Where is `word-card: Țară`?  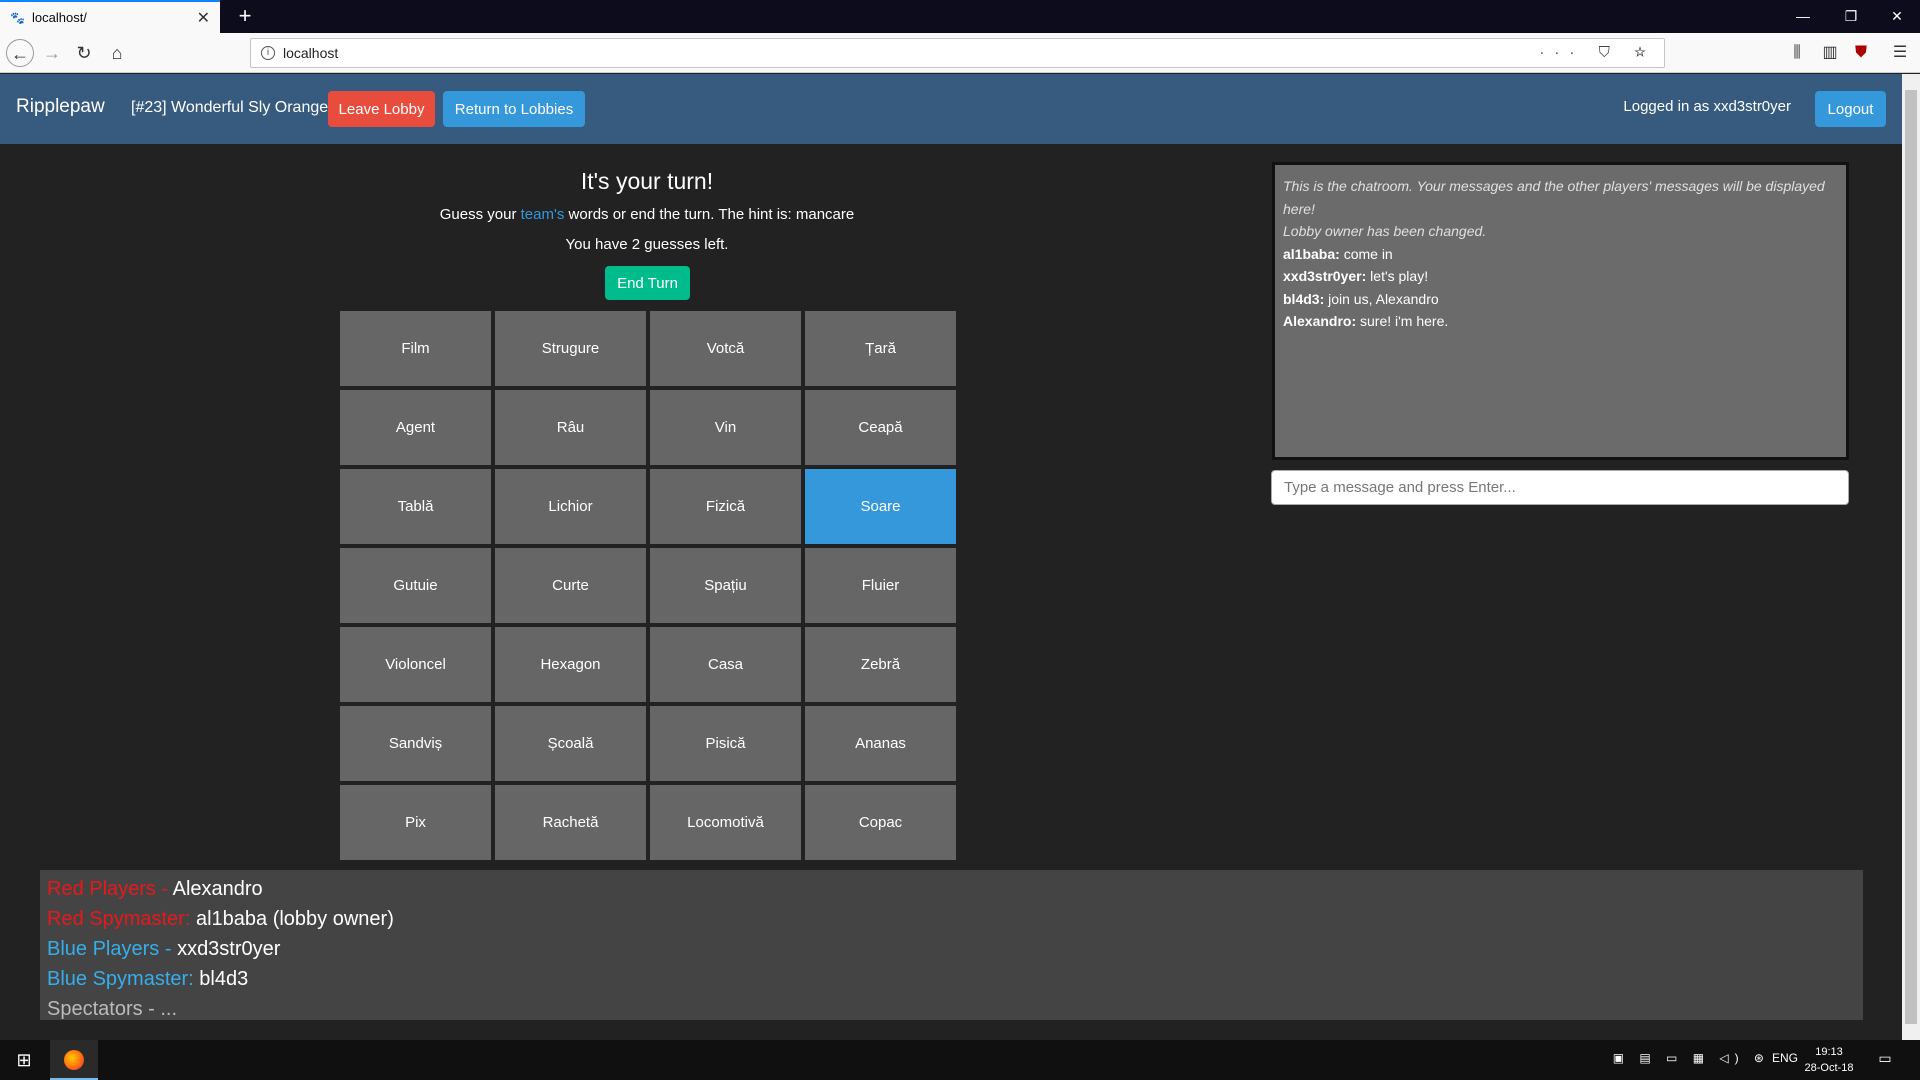 word-card: Țară is located at coordinates (880, 348).